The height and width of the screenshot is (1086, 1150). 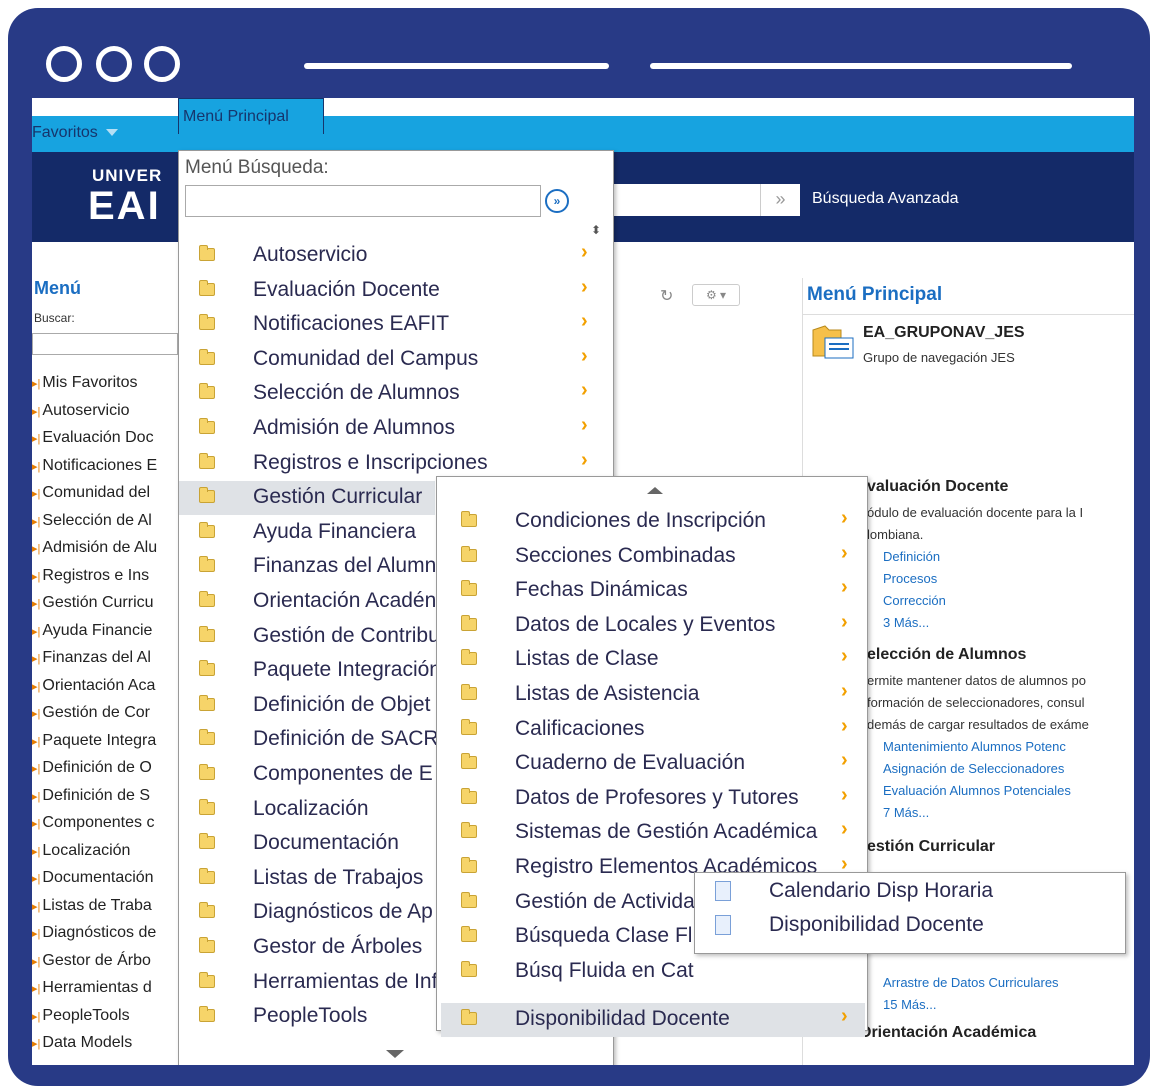 I want to click on menu-item-label: Definición de Objet, so click(x=342, y=704).